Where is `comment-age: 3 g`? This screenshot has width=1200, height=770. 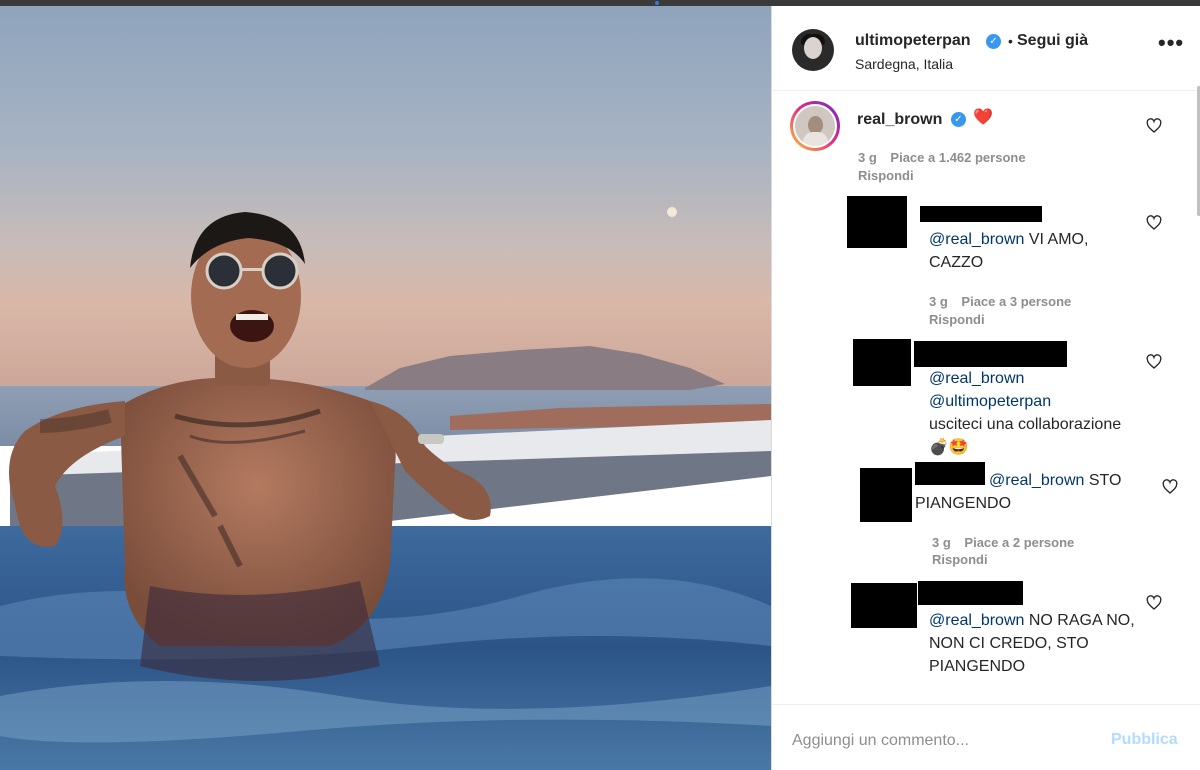
comment-age: 3 g is located at coordinates (867, 157).